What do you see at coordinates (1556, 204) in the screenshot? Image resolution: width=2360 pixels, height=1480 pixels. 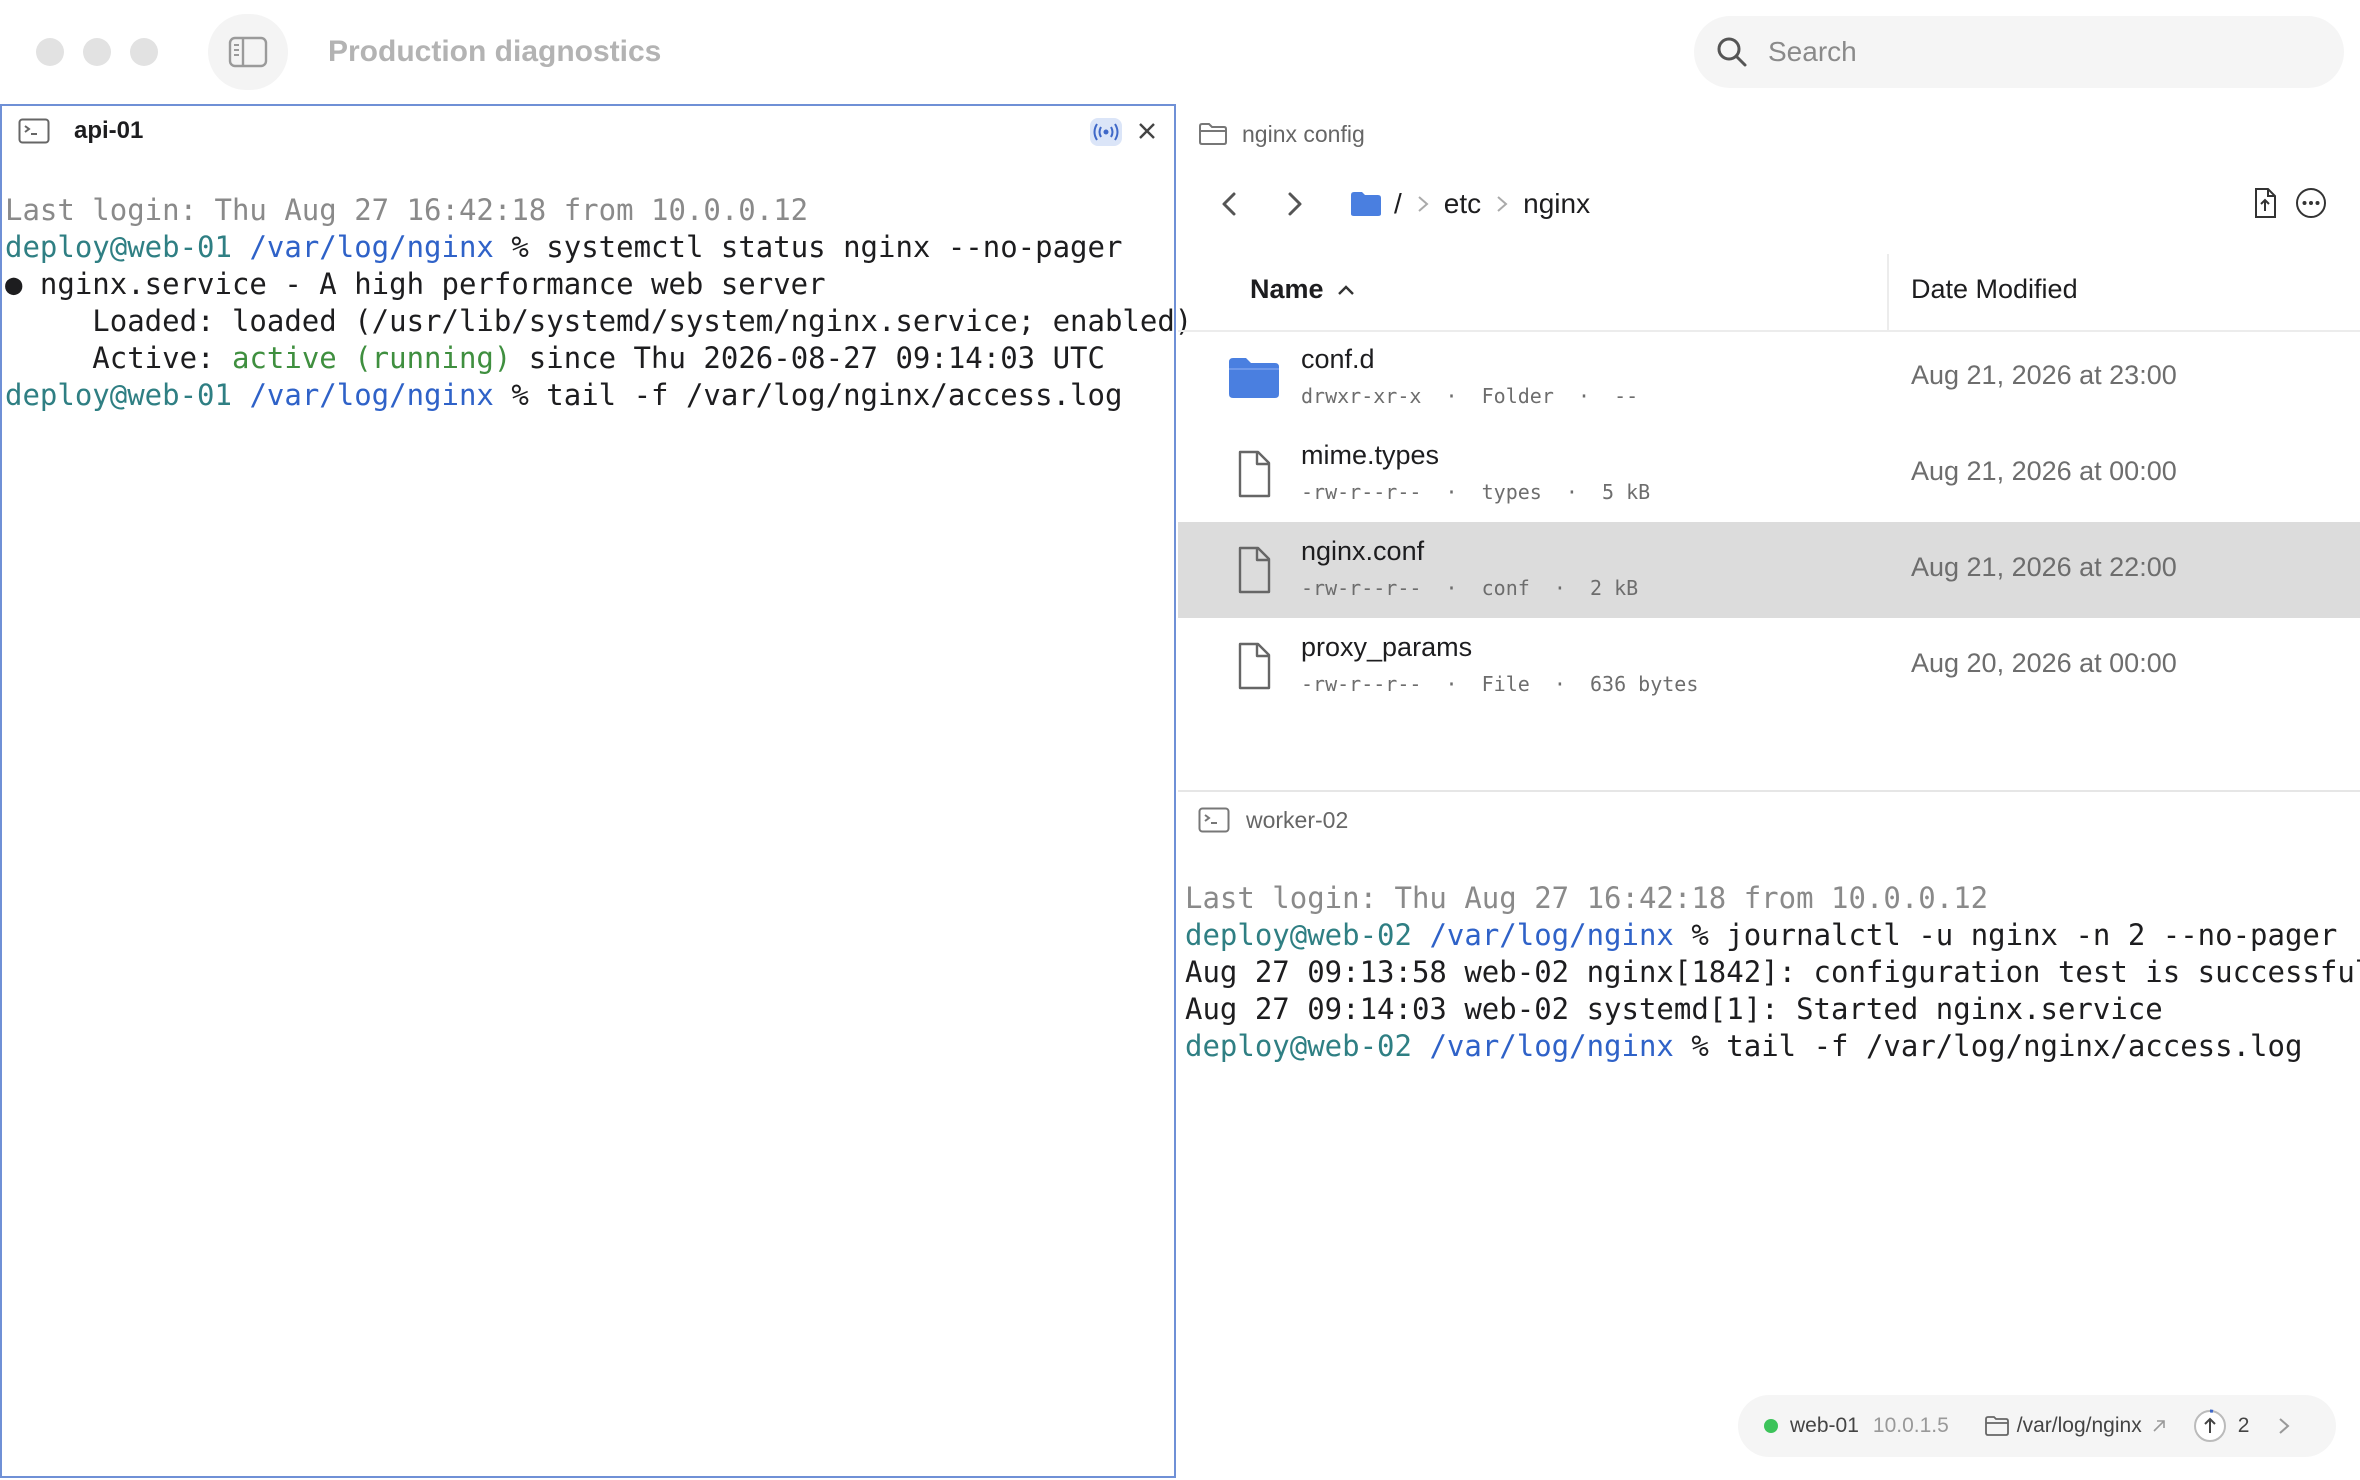 I see `breadcrumb-item-nginx: nginx` at bounding box center [1556, 204].